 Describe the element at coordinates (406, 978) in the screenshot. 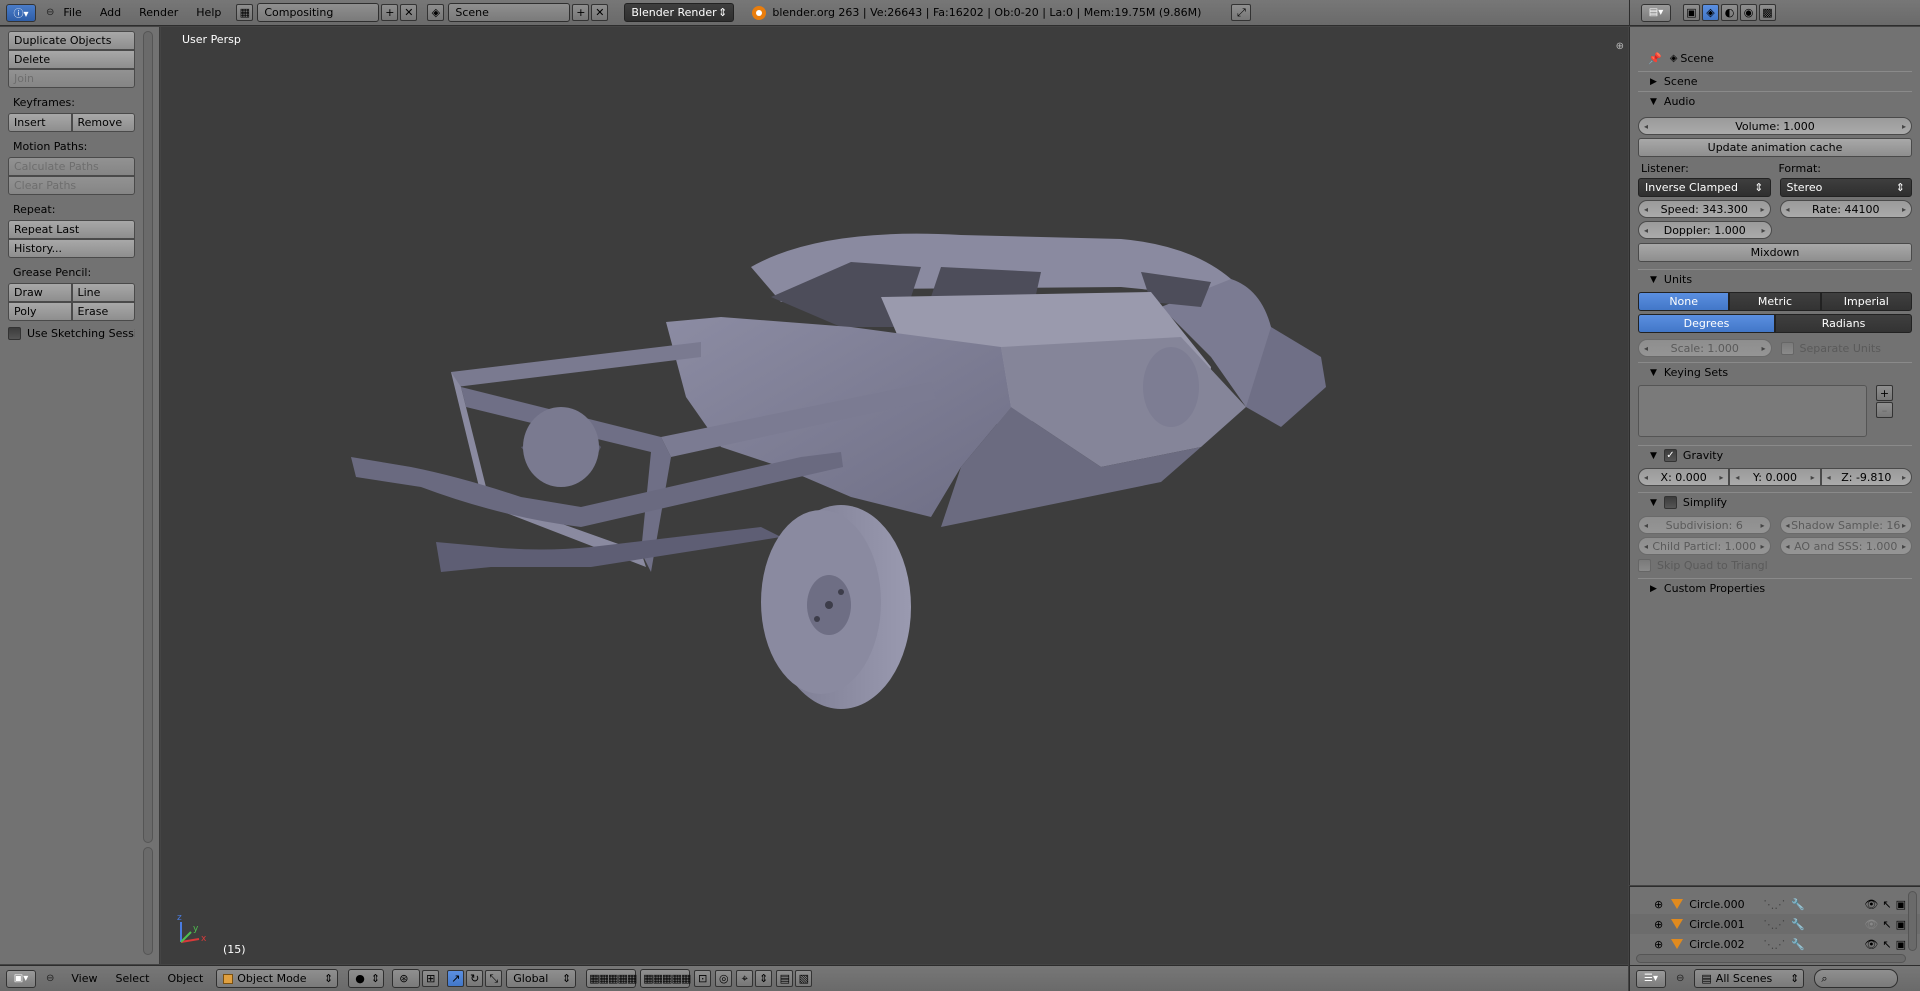

I see `pivot-point-select: ⊛` at that location.